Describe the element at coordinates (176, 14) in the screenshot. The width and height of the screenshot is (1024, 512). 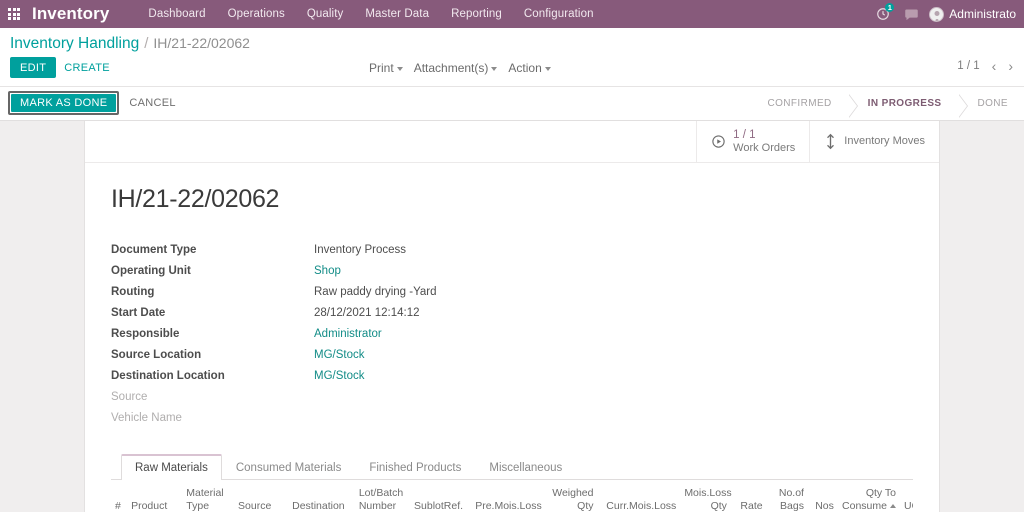
I see `menu-item-dashboard: Dashboard` at that location.